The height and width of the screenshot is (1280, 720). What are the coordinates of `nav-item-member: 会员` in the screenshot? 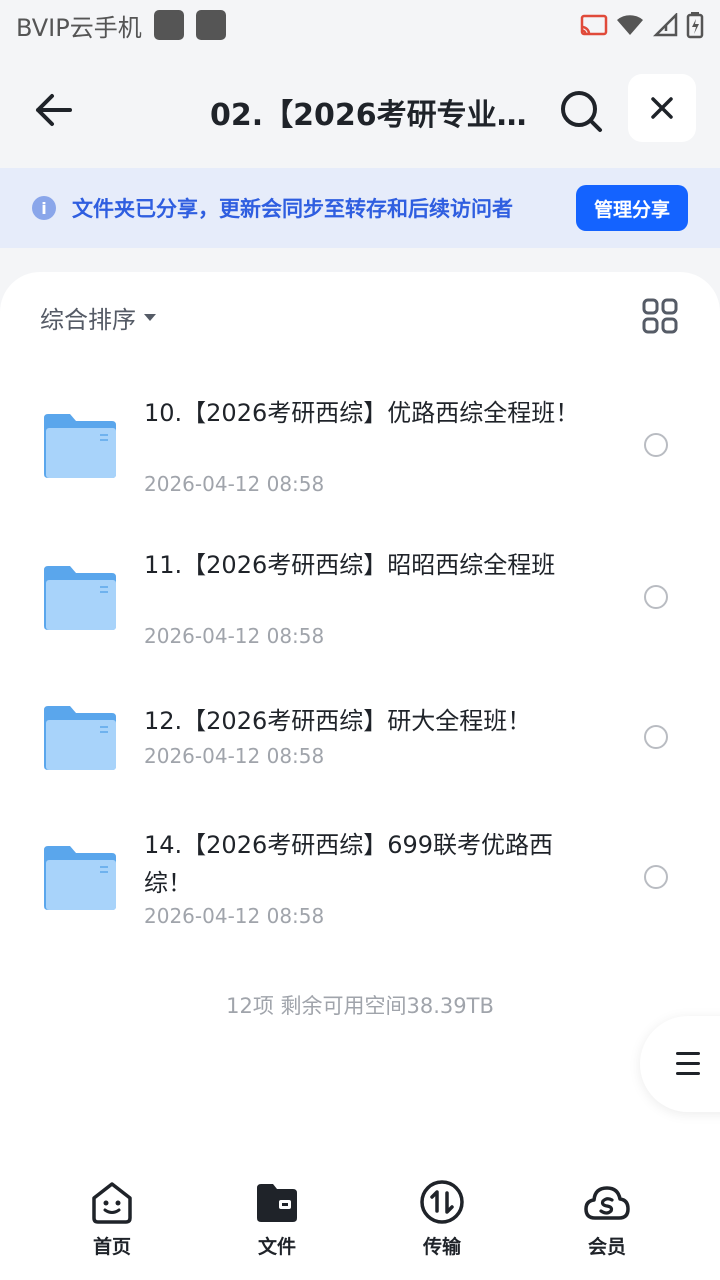 It's located at (607, 1218).